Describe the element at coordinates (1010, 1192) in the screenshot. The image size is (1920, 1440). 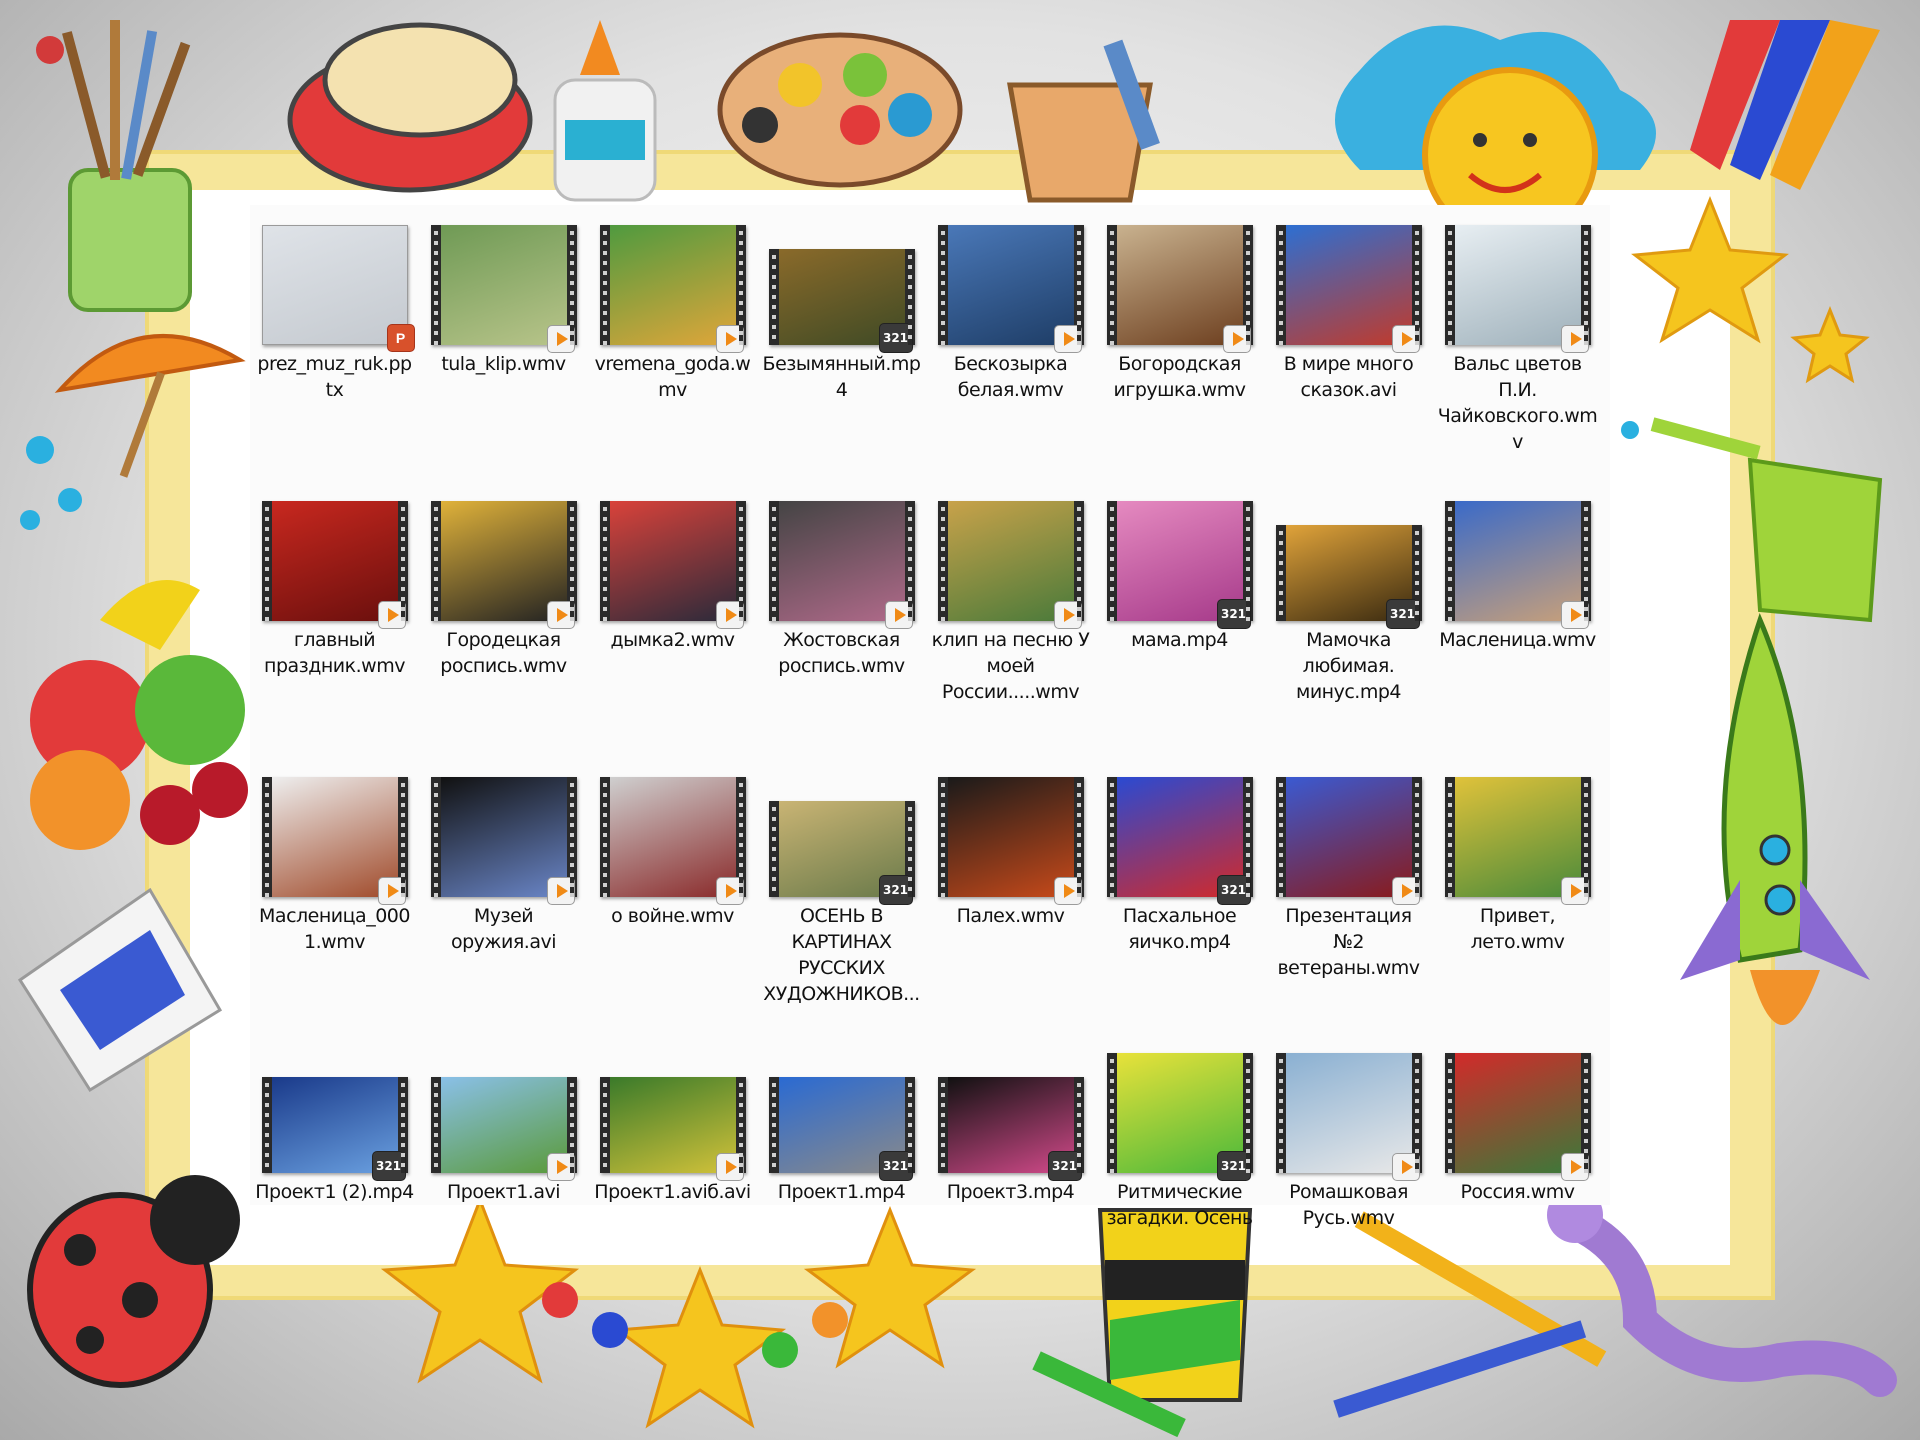
I see `file-name: Проект3.mp4` at that location.